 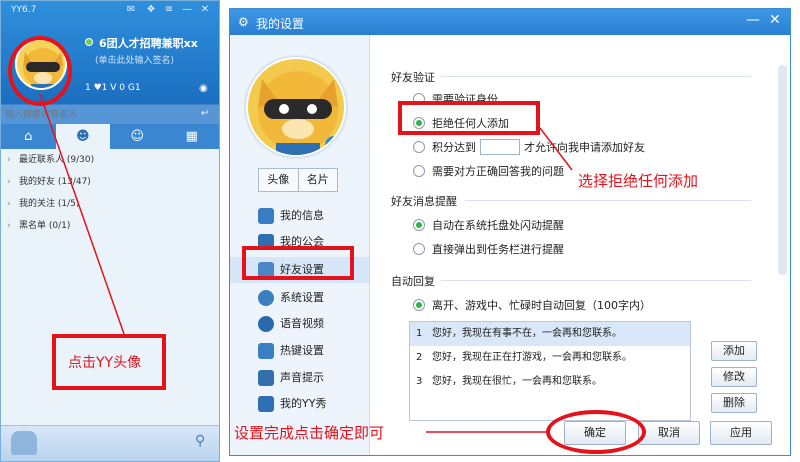 I want to click on mail-icon: ✉, so click(x=131, y=10).